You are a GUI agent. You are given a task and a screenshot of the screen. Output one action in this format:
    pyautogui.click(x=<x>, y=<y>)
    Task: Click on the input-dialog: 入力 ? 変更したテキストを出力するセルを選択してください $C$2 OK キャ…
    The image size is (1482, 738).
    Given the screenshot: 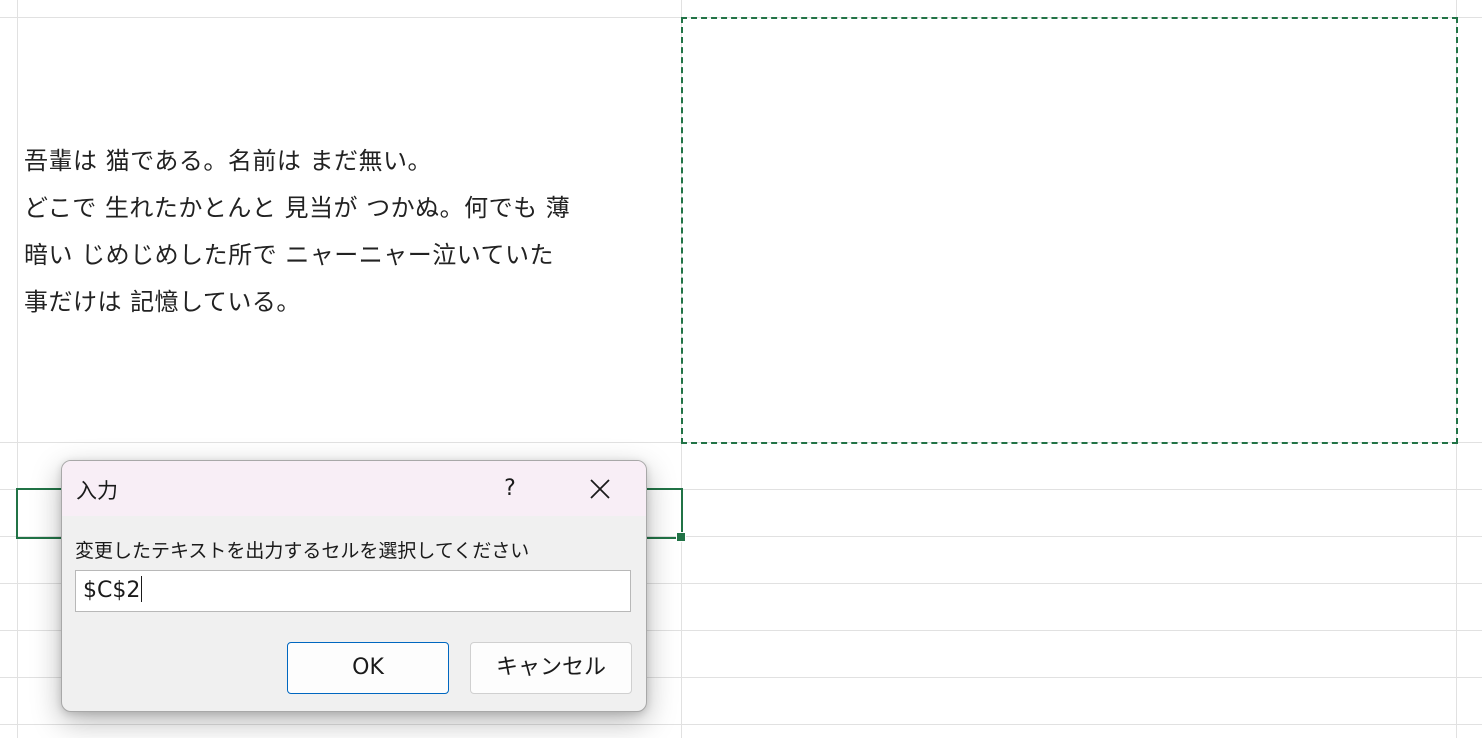 What is the action you would take?
    pyautogui.click(x=354, y=586)
    